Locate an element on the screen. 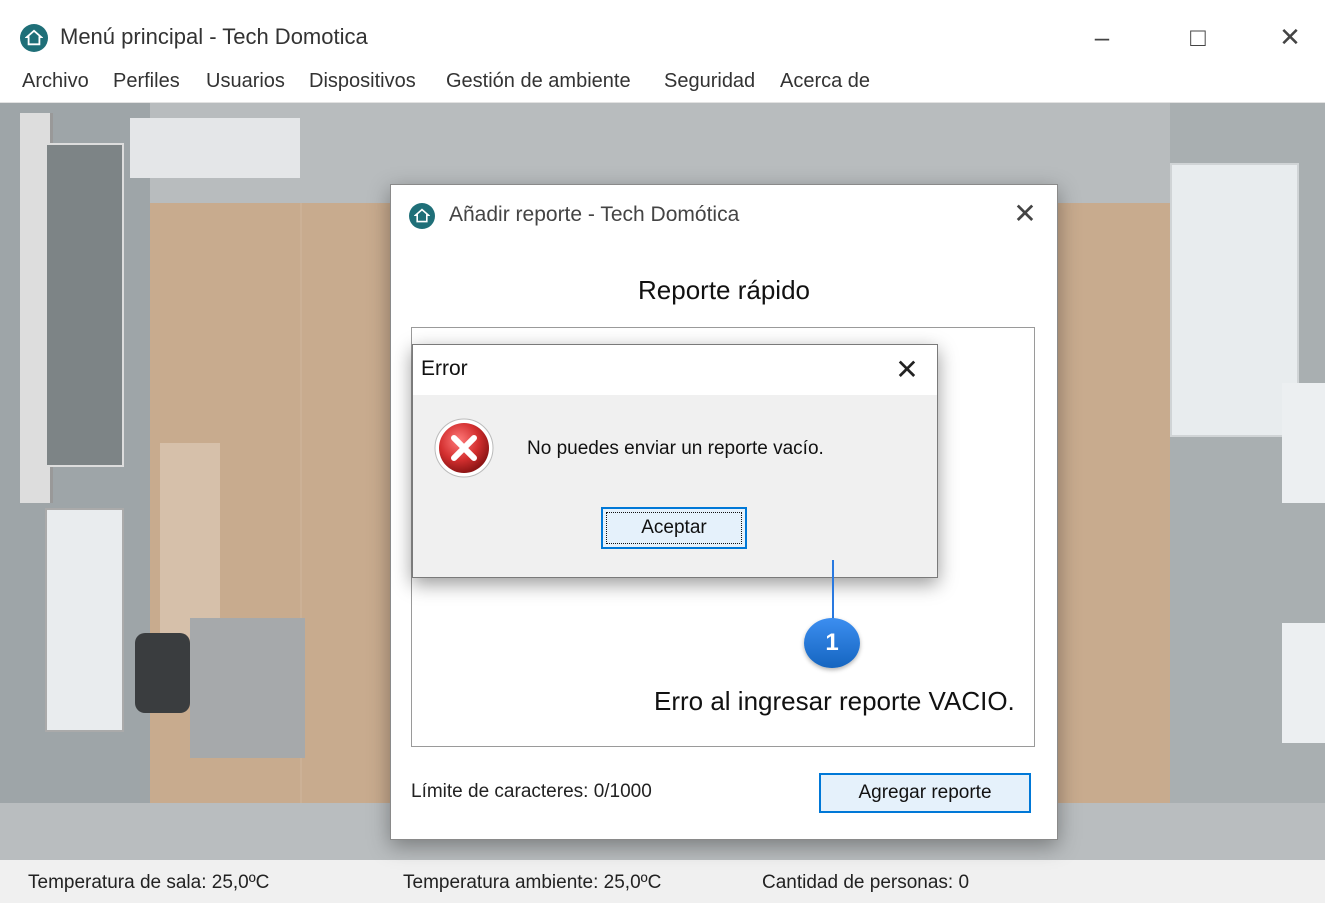  chair is located at coordinates (162, 673).